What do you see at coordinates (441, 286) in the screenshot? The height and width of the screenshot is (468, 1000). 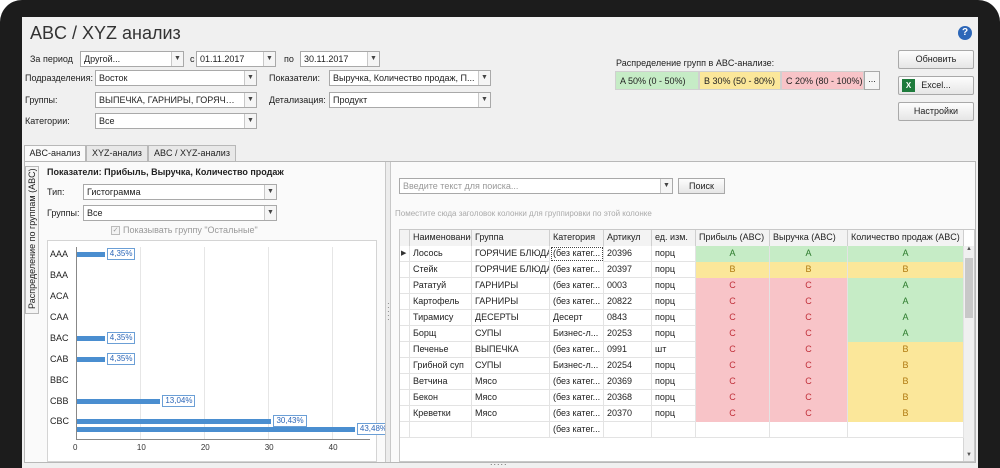 I see `table-cell: Рататуй` at bounding box center [441, 286].